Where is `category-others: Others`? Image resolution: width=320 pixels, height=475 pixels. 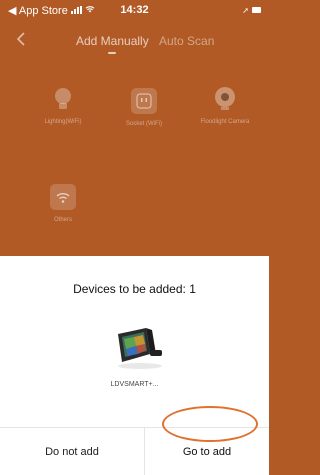
category-others: Others is located at coordinates (63, 204).